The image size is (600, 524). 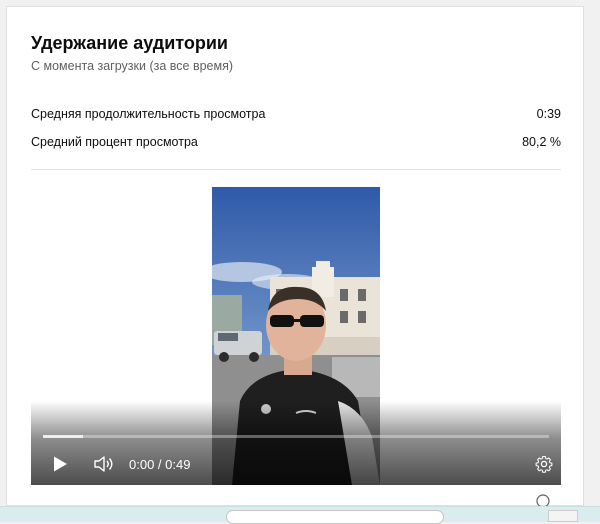 What do you see at coordinates (132, 66) in the screenshot?
I see `card-subtitle: С момента загрузки (за все время)` at bounding box center [132, 66].